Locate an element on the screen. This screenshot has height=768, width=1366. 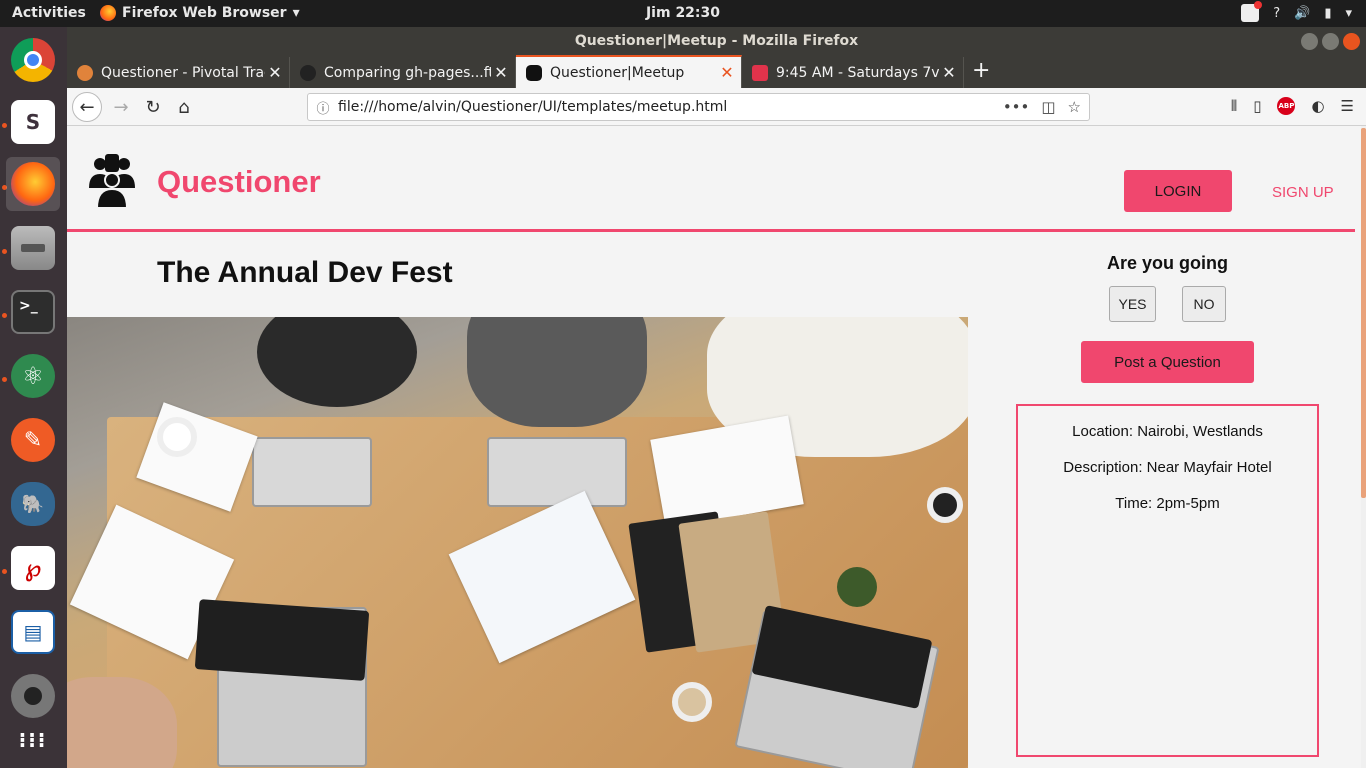
rsvp-no-button: NO is located at coordinates (1204, 304).